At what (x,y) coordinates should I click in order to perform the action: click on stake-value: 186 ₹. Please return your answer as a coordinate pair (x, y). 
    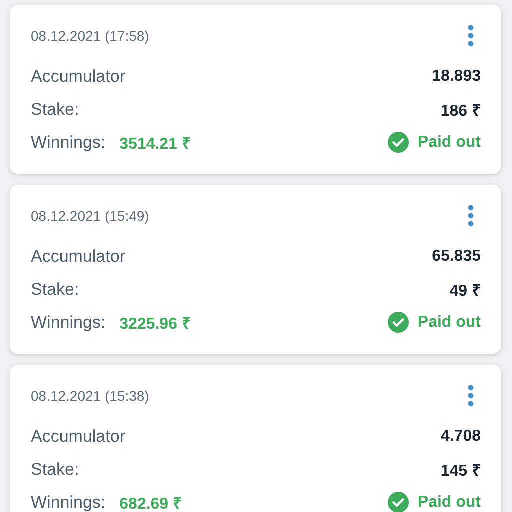
    Looking at the image, I should click on (460, 111).